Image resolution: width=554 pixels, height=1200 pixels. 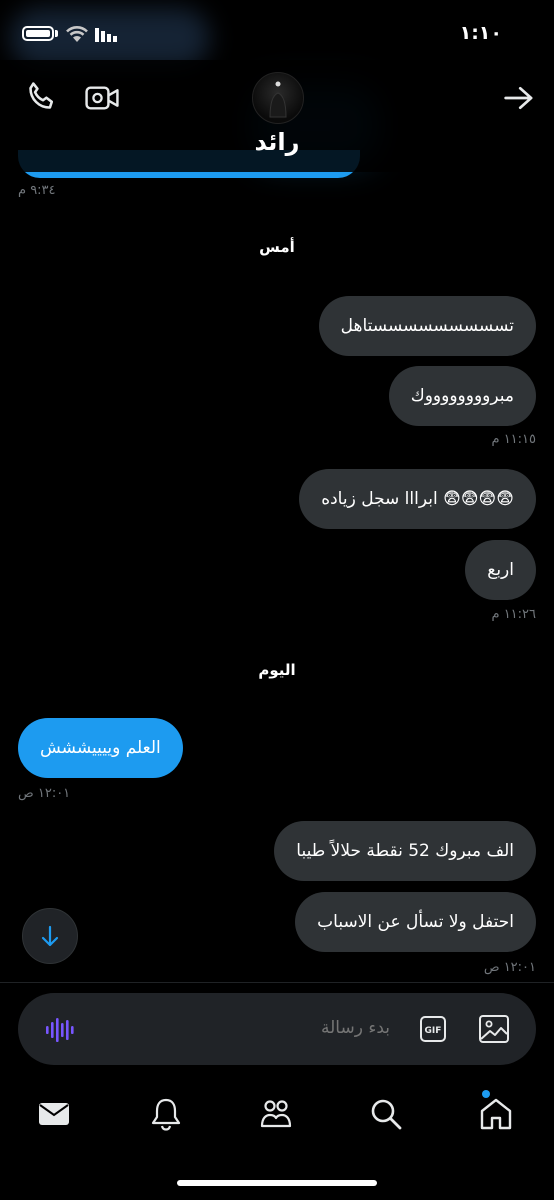 I want to click on message-bubble-incoming: العلم وييييششش, so click(x=100, y=748).